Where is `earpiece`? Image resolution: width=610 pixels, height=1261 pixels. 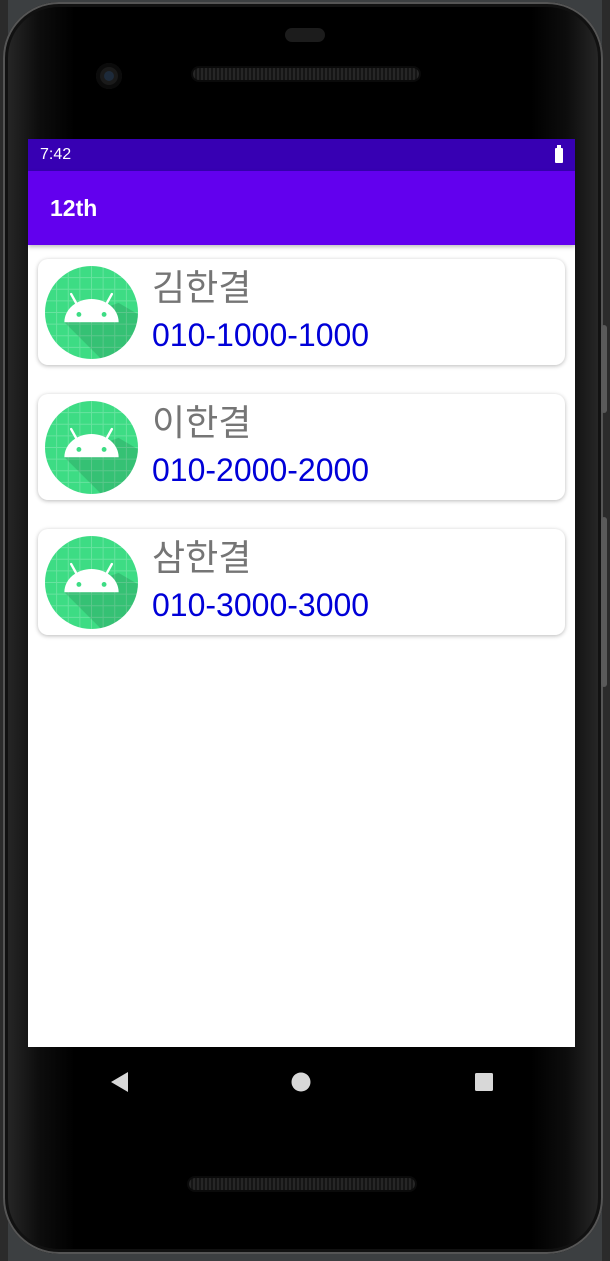 earpiece is located at coordinates (305, 35).